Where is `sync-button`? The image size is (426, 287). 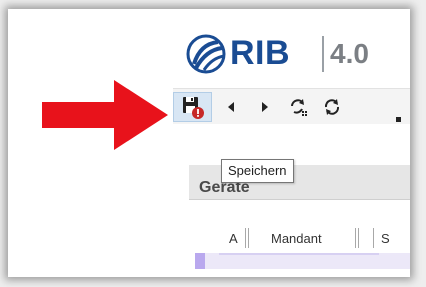 sync-button is located at coordinates (298, 107).